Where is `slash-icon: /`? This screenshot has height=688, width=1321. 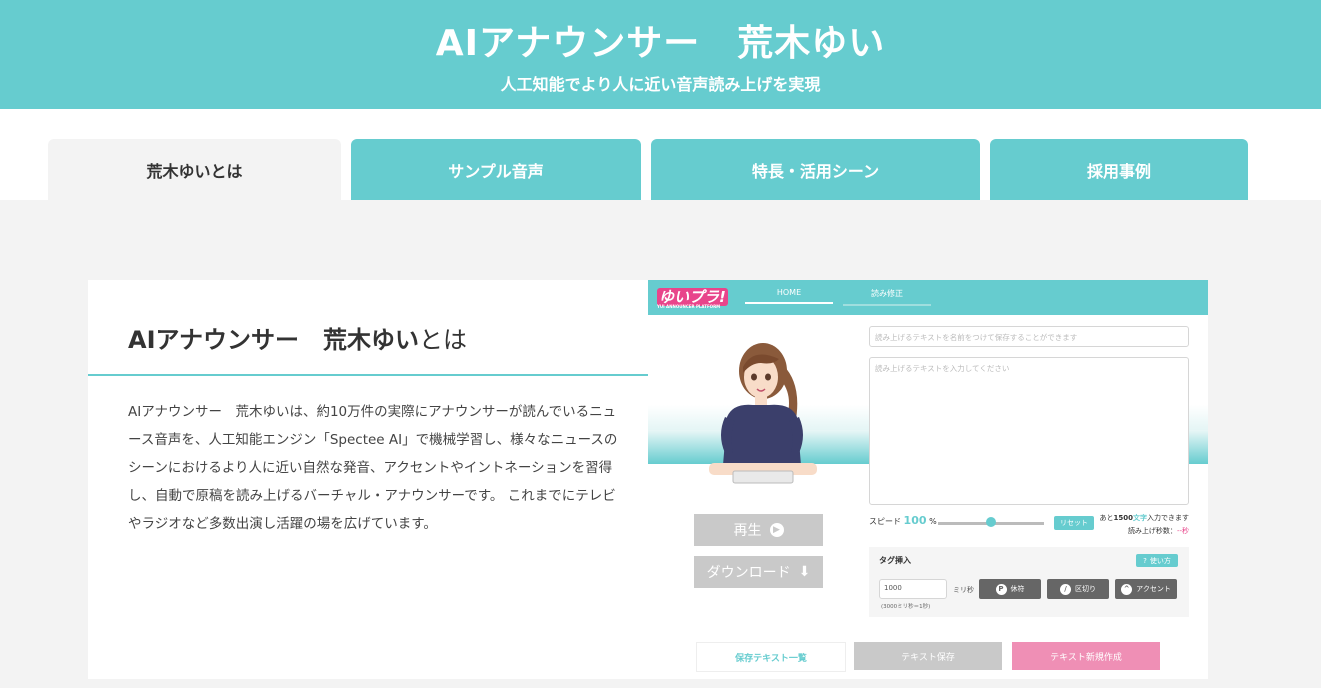 slash-icon: / is located at coordinates (1065, 589).